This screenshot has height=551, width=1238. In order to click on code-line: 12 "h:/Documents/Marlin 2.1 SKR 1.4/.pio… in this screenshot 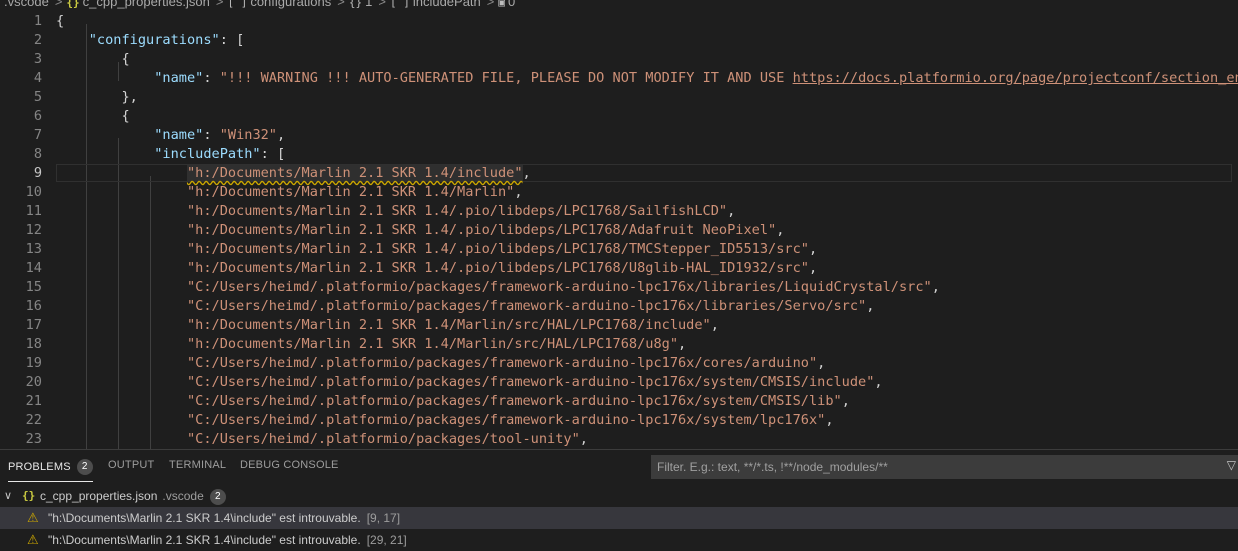, I will do `click(619, 230)`.